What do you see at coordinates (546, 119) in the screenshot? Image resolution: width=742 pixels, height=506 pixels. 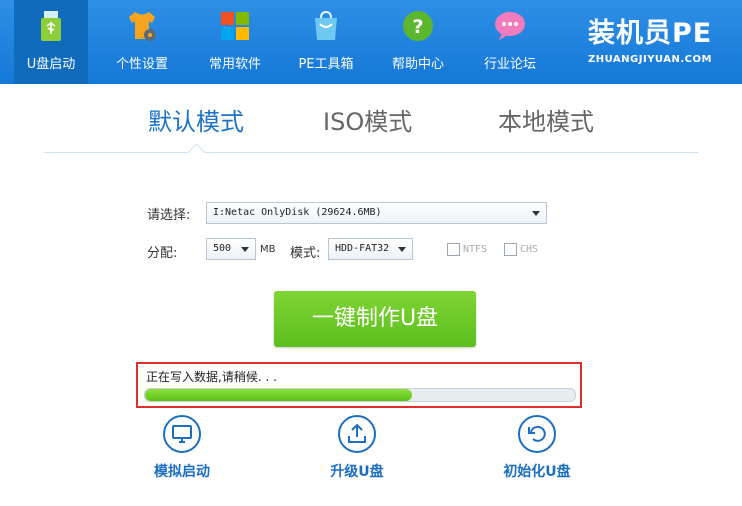 I see `tab-local-mode: 本地模式` at bounding box center [546, 119].